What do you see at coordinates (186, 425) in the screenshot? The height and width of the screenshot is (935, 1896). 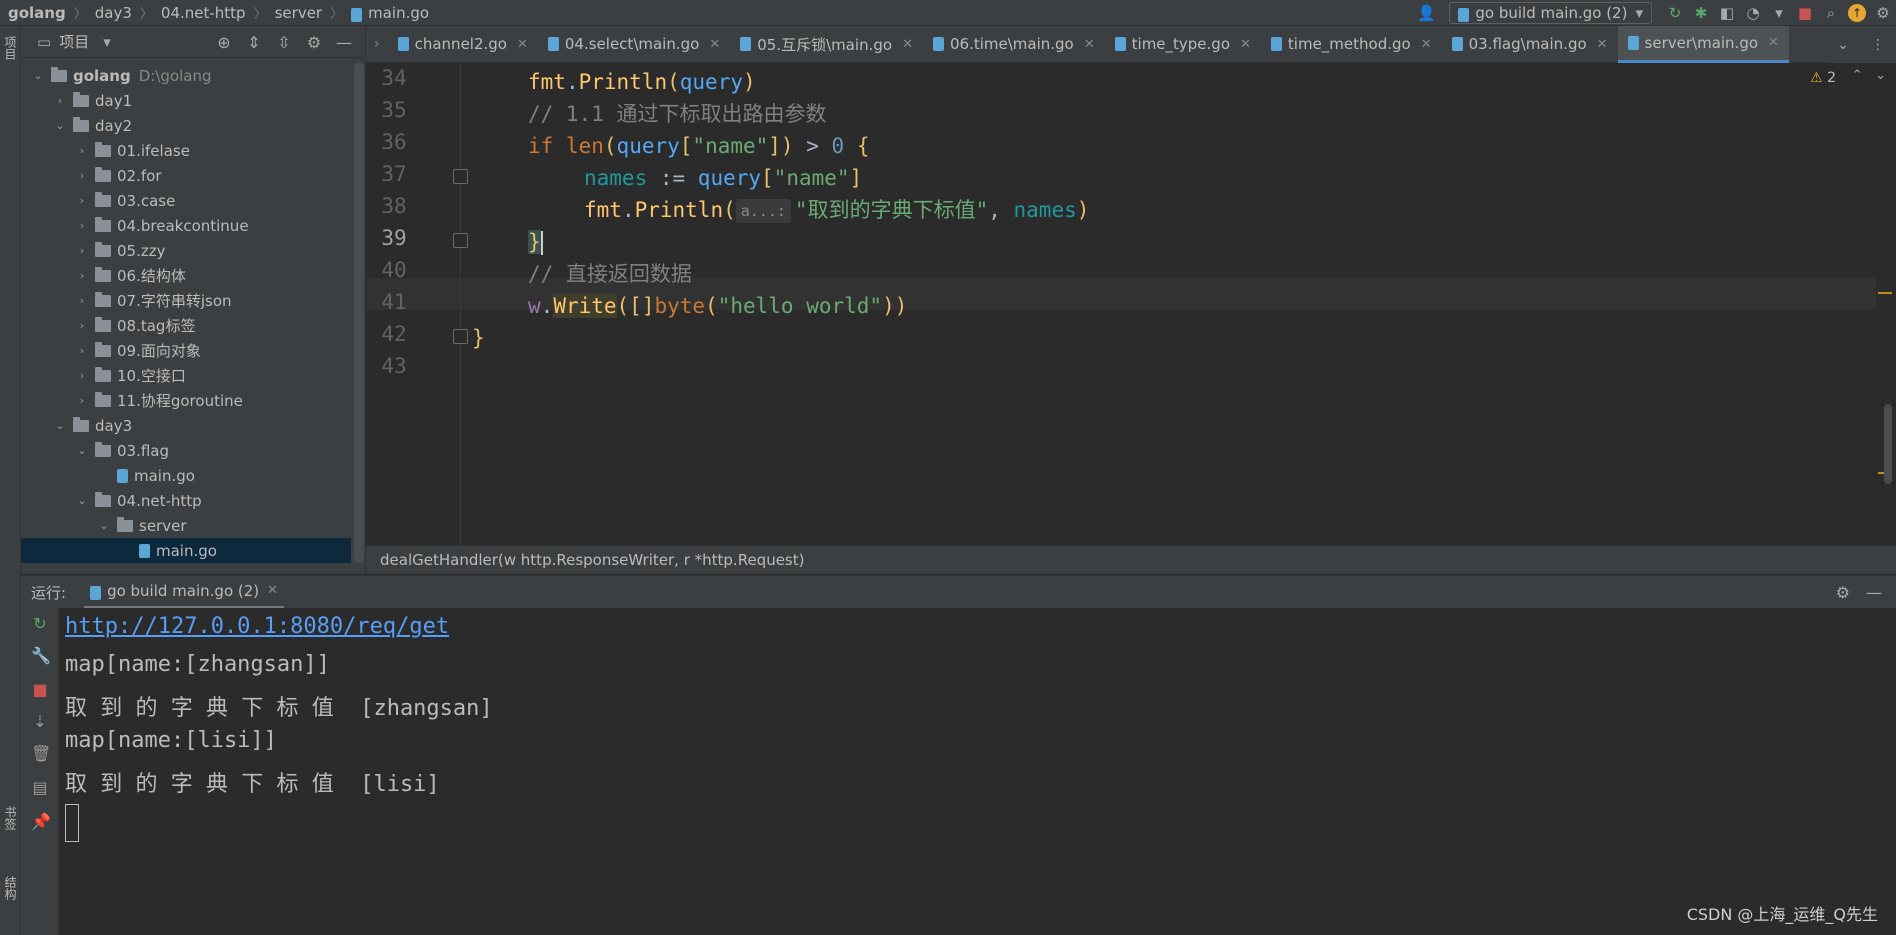 I see `tree-folder-item: ⌄ day3` at bounding box center [186, 425].